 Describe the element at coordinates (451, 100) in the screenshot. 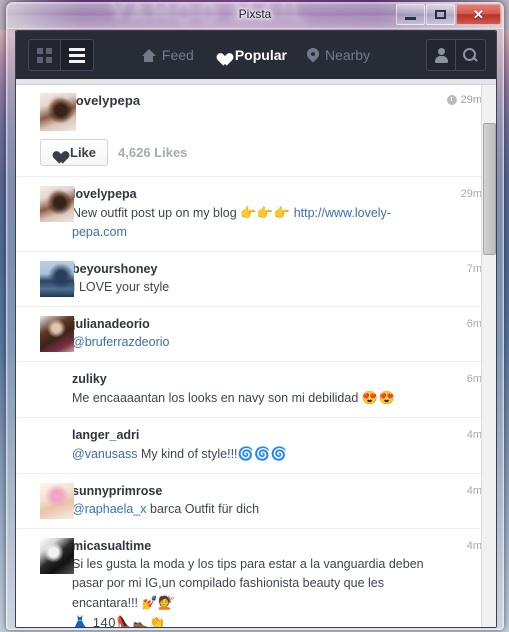

I see `clock-icon` at that location.